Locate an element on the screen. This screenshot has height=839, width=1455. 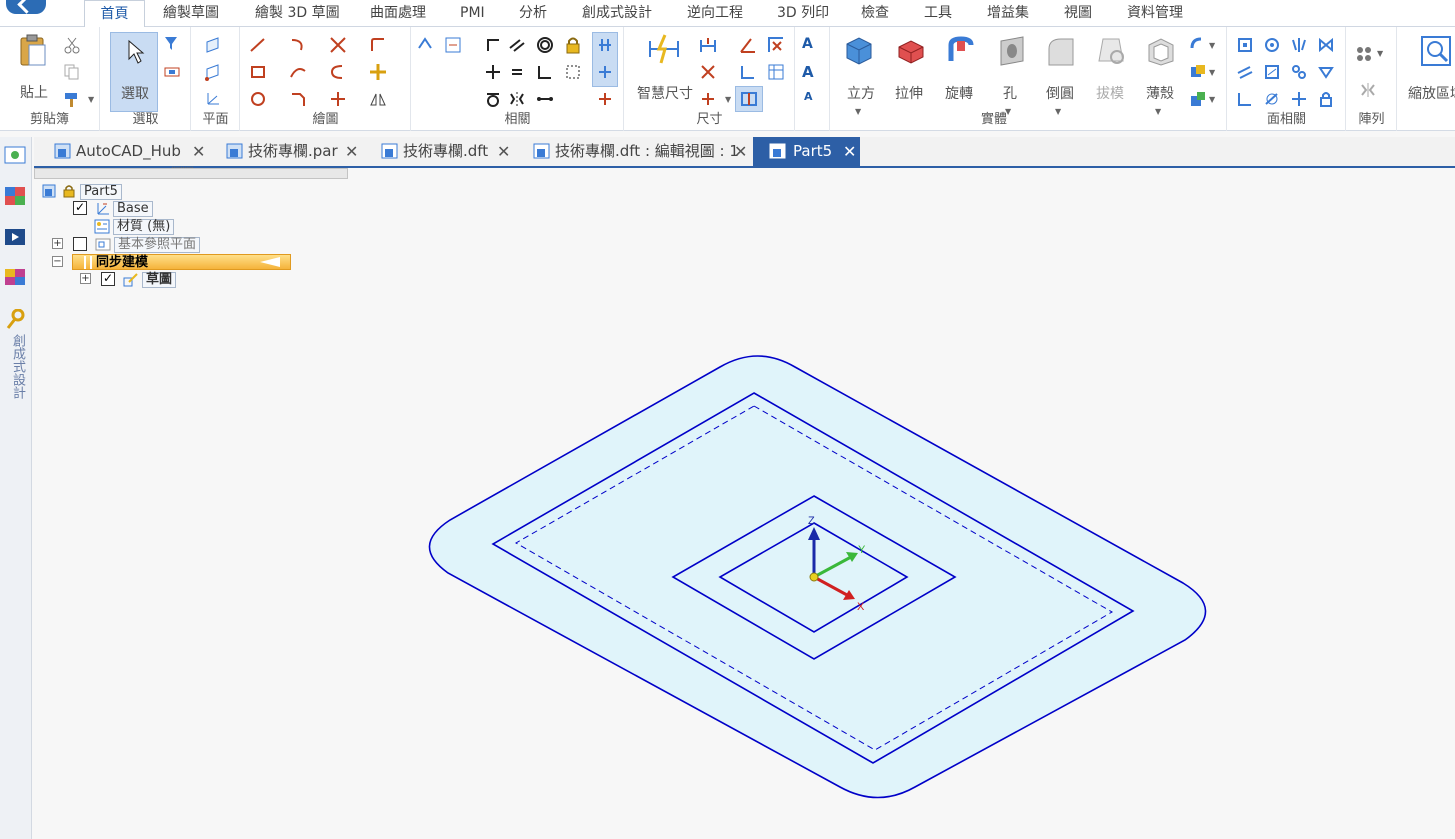
rigid-set-icon is located at coordinates (573, 72).